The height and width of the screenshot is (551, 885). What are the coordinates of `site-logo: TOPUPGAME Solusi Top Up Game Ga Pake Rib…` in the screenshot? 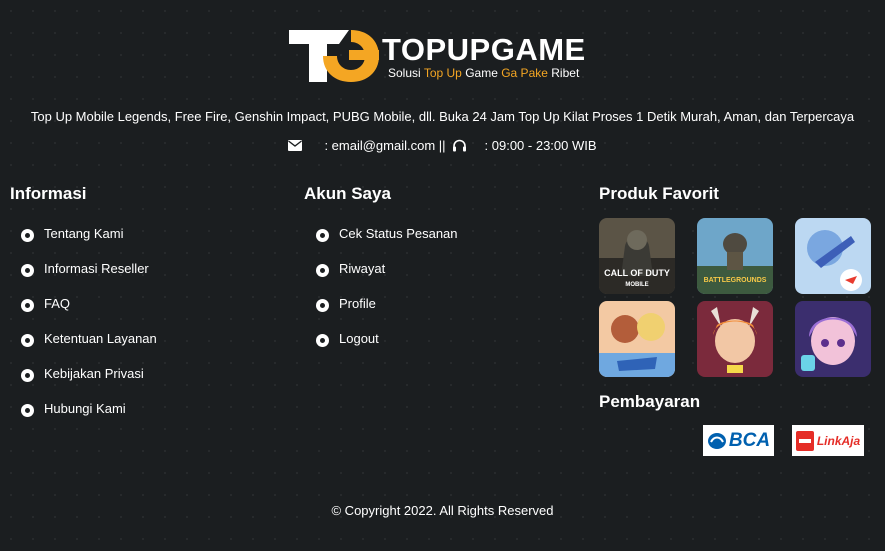 It's located at (442, 57).